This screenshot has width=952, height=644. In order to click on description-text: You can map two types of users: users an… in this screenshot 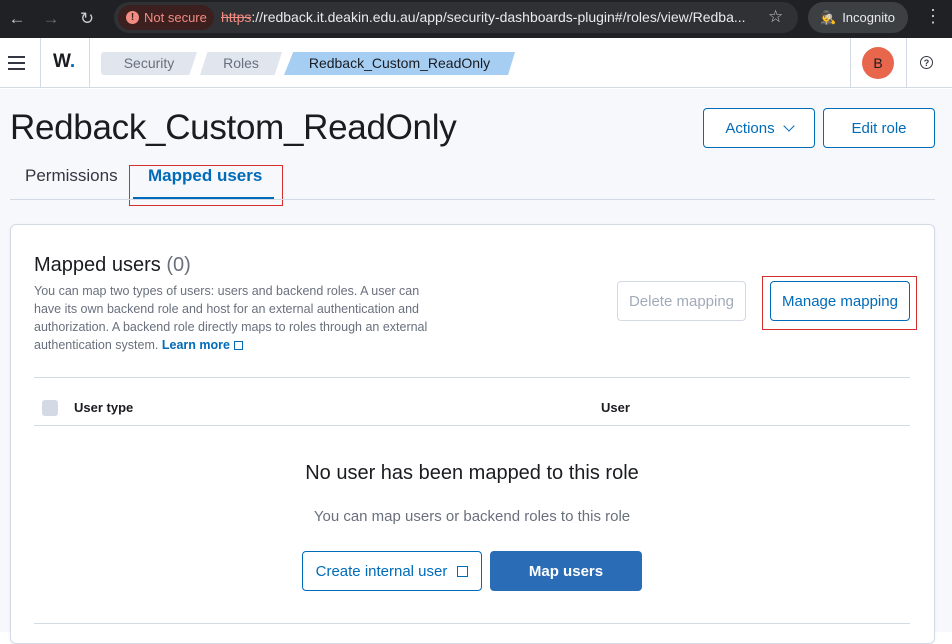, I will do `click(231, 318)`.